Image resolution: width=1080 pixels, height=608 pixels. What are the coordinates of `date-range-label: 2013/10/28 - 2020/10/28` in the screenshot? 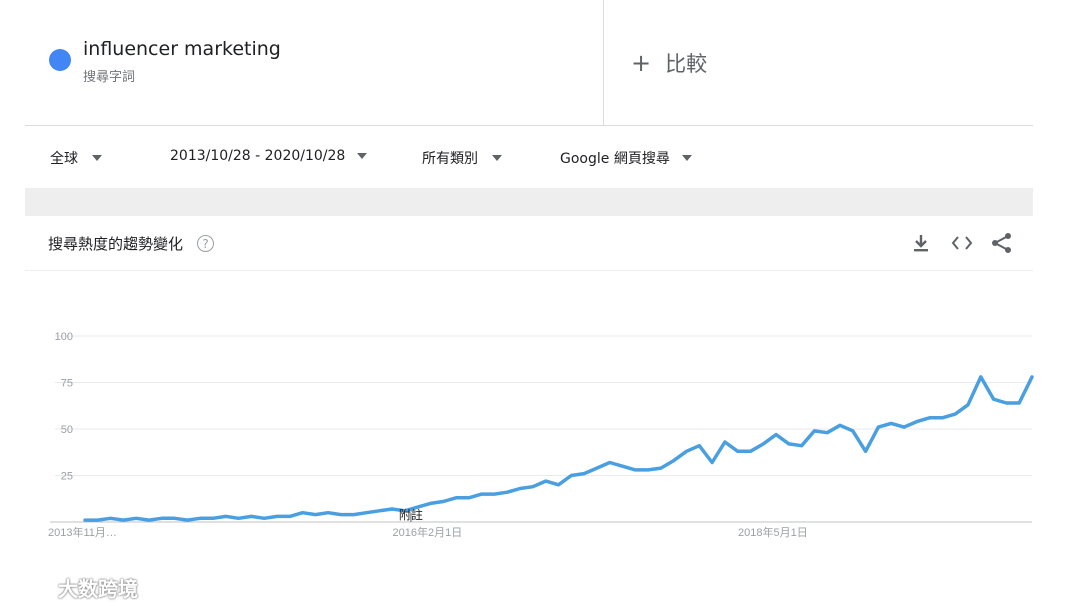 It's located at (258, 156).